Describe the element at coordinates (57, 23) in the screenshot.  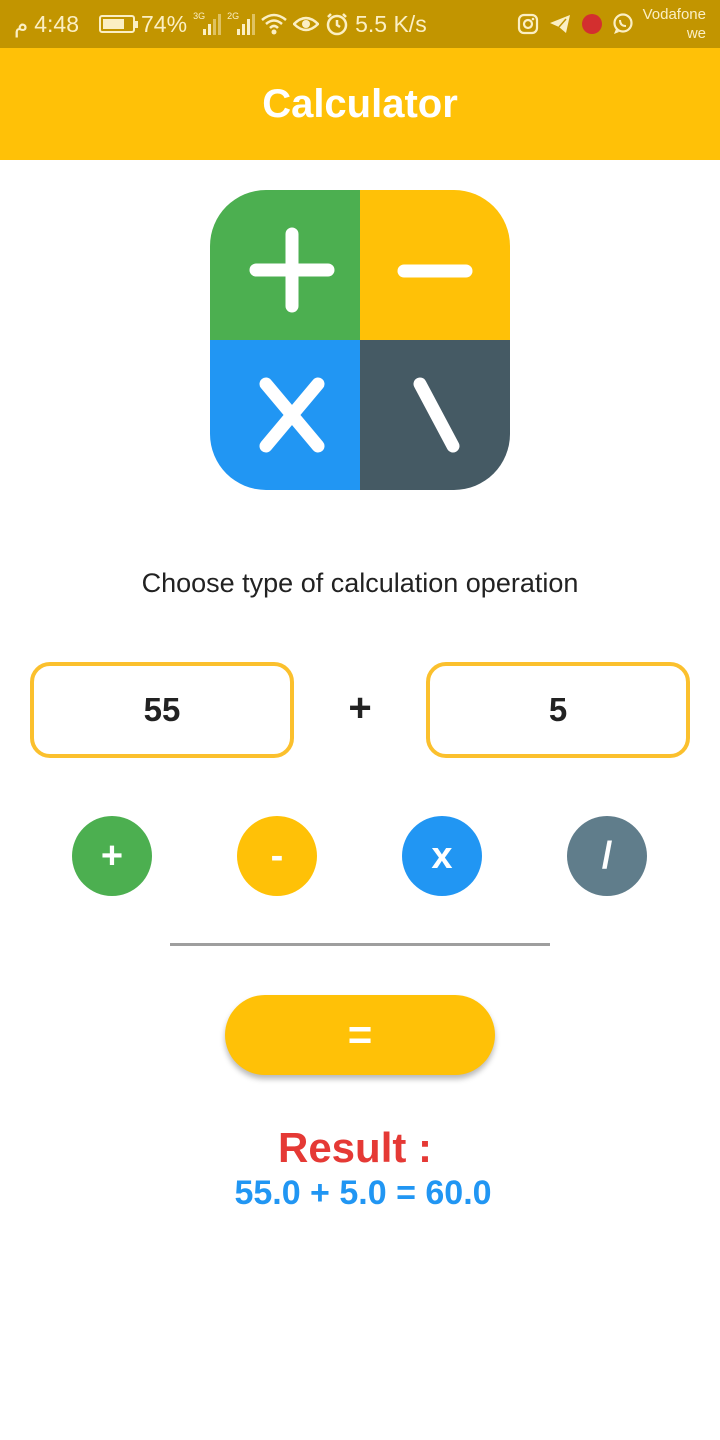
I see `clock-time: 4:48` at that location.